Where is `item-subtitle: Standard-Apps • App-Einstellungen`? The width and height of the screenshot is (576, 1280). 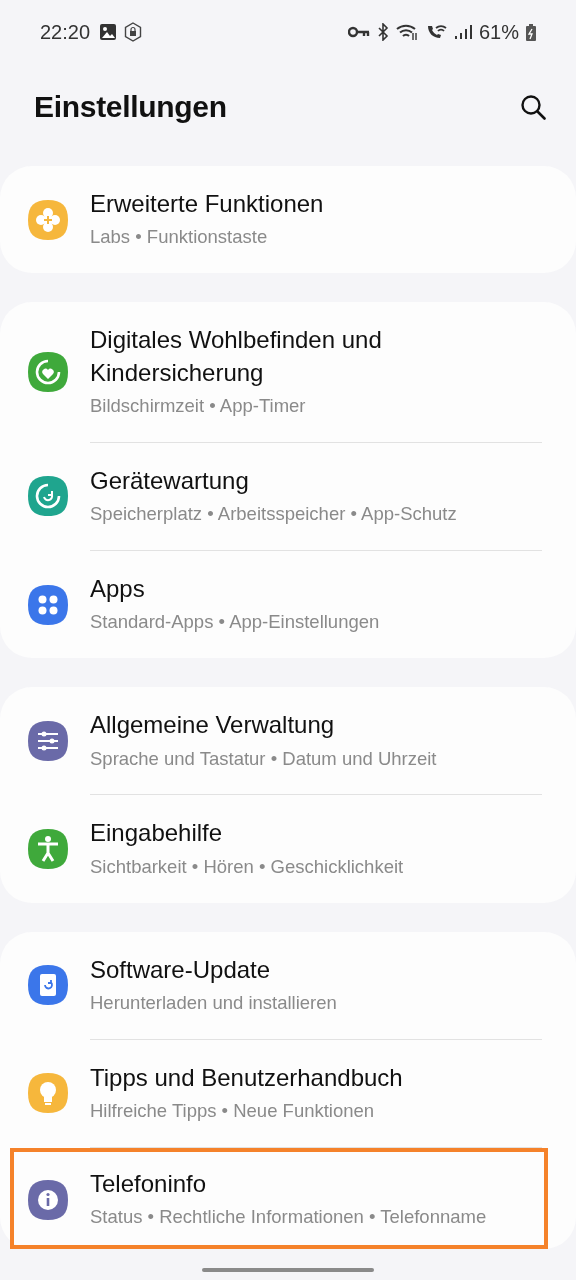 item-subtitle: Standard-Apps • App-Einstellungen is located at coordinates (235, 622).